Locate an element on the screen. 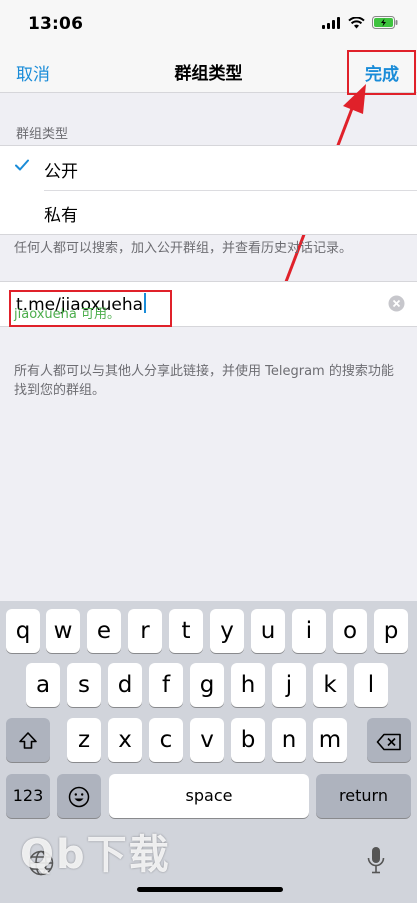 The height and width of the screenshot is (903, 417). shift-key is located at coordinates (28, 740).